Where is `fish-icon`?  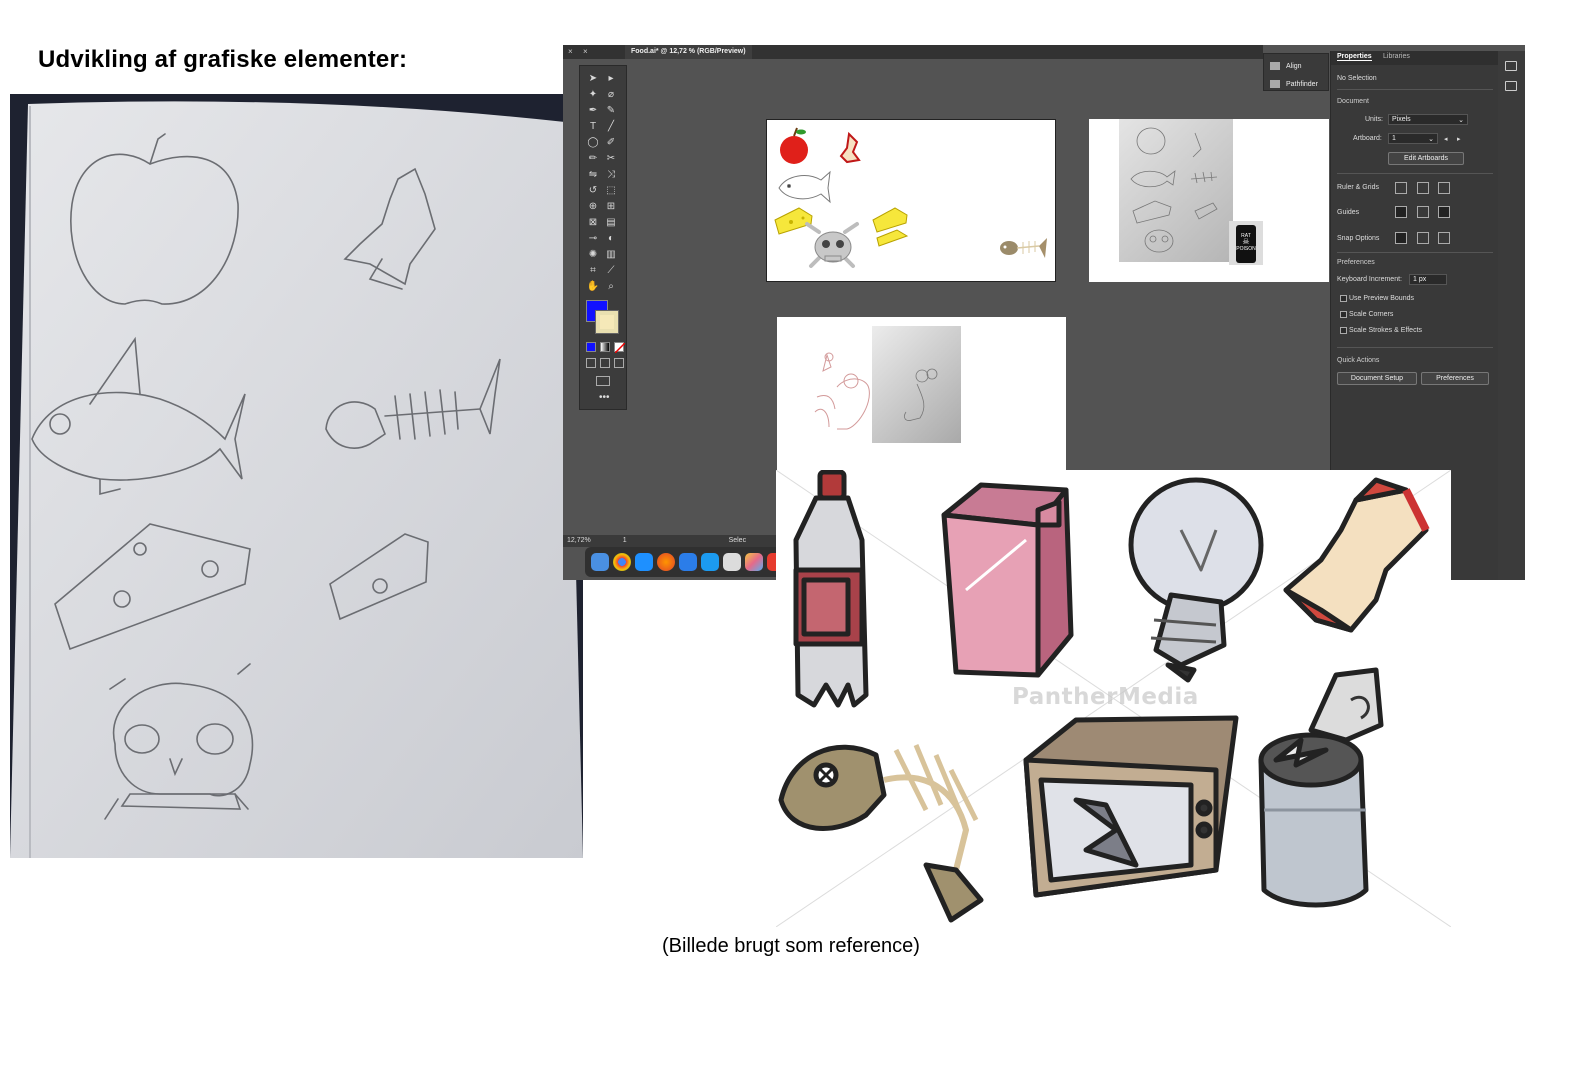 fish-icon is located at coordinates (804, 187).